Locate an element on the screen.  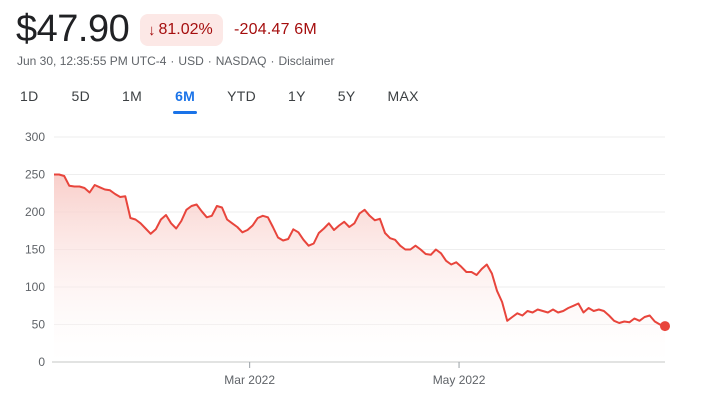
disclaimer-link: Disclaimer is located at coordinates (306, 61).